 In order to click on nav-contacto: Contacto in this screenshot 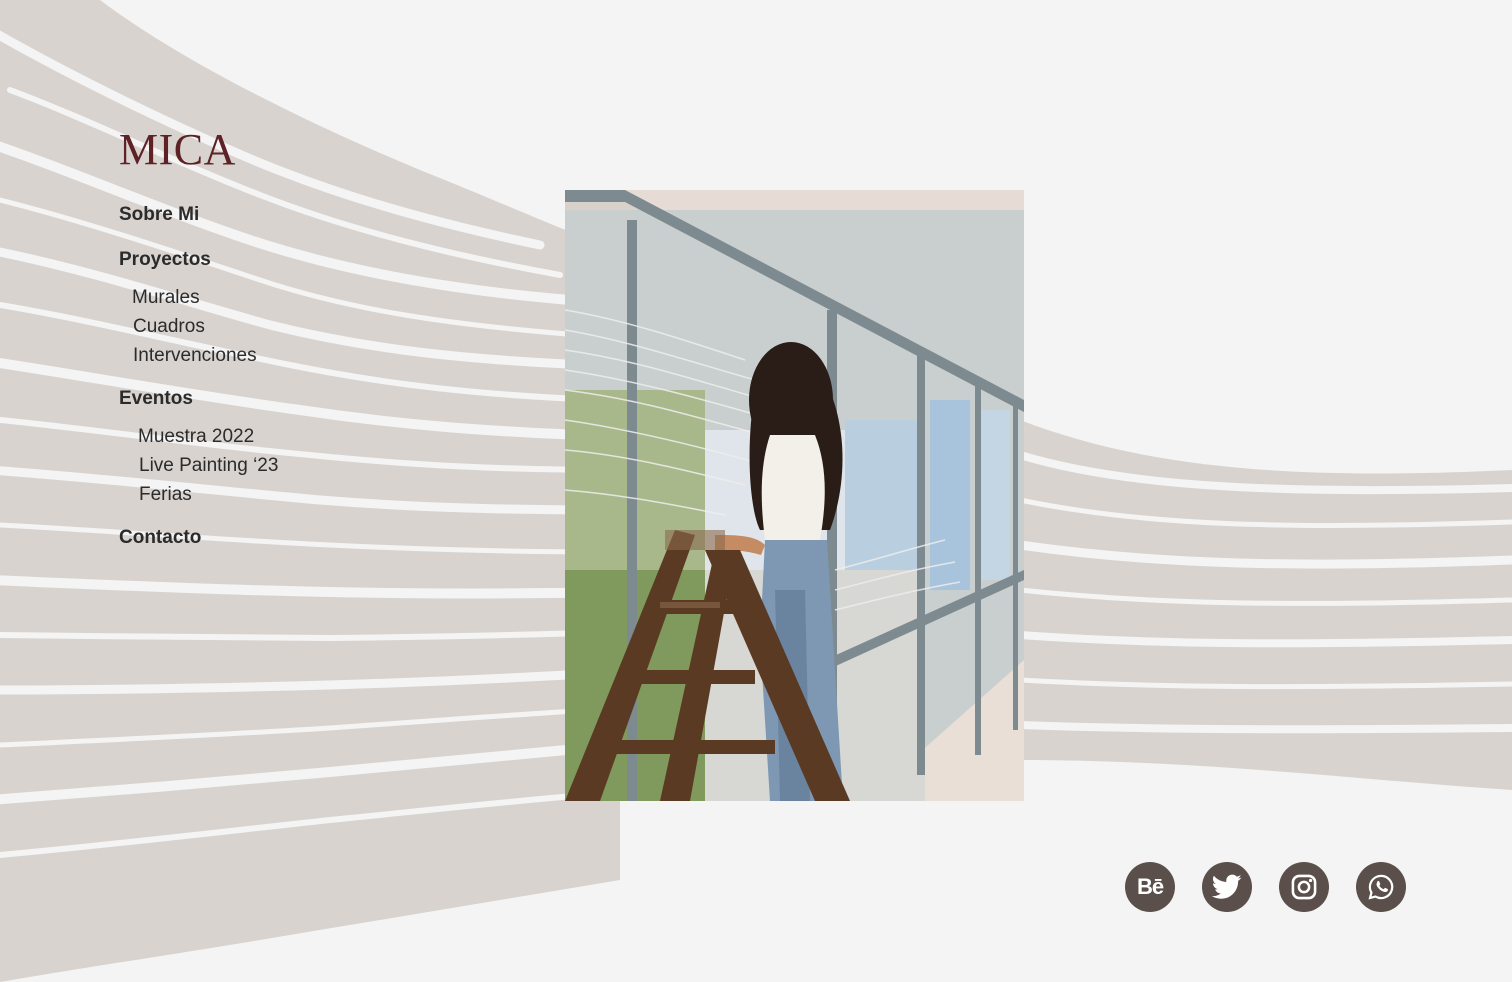, I will do `click(160, 538)`.